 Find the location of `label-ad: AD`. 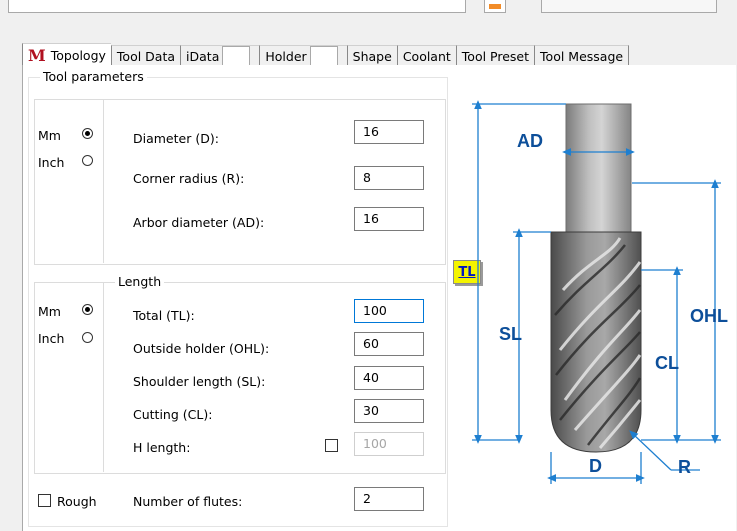

label-ad: AD is located at coordinates (530, 141).